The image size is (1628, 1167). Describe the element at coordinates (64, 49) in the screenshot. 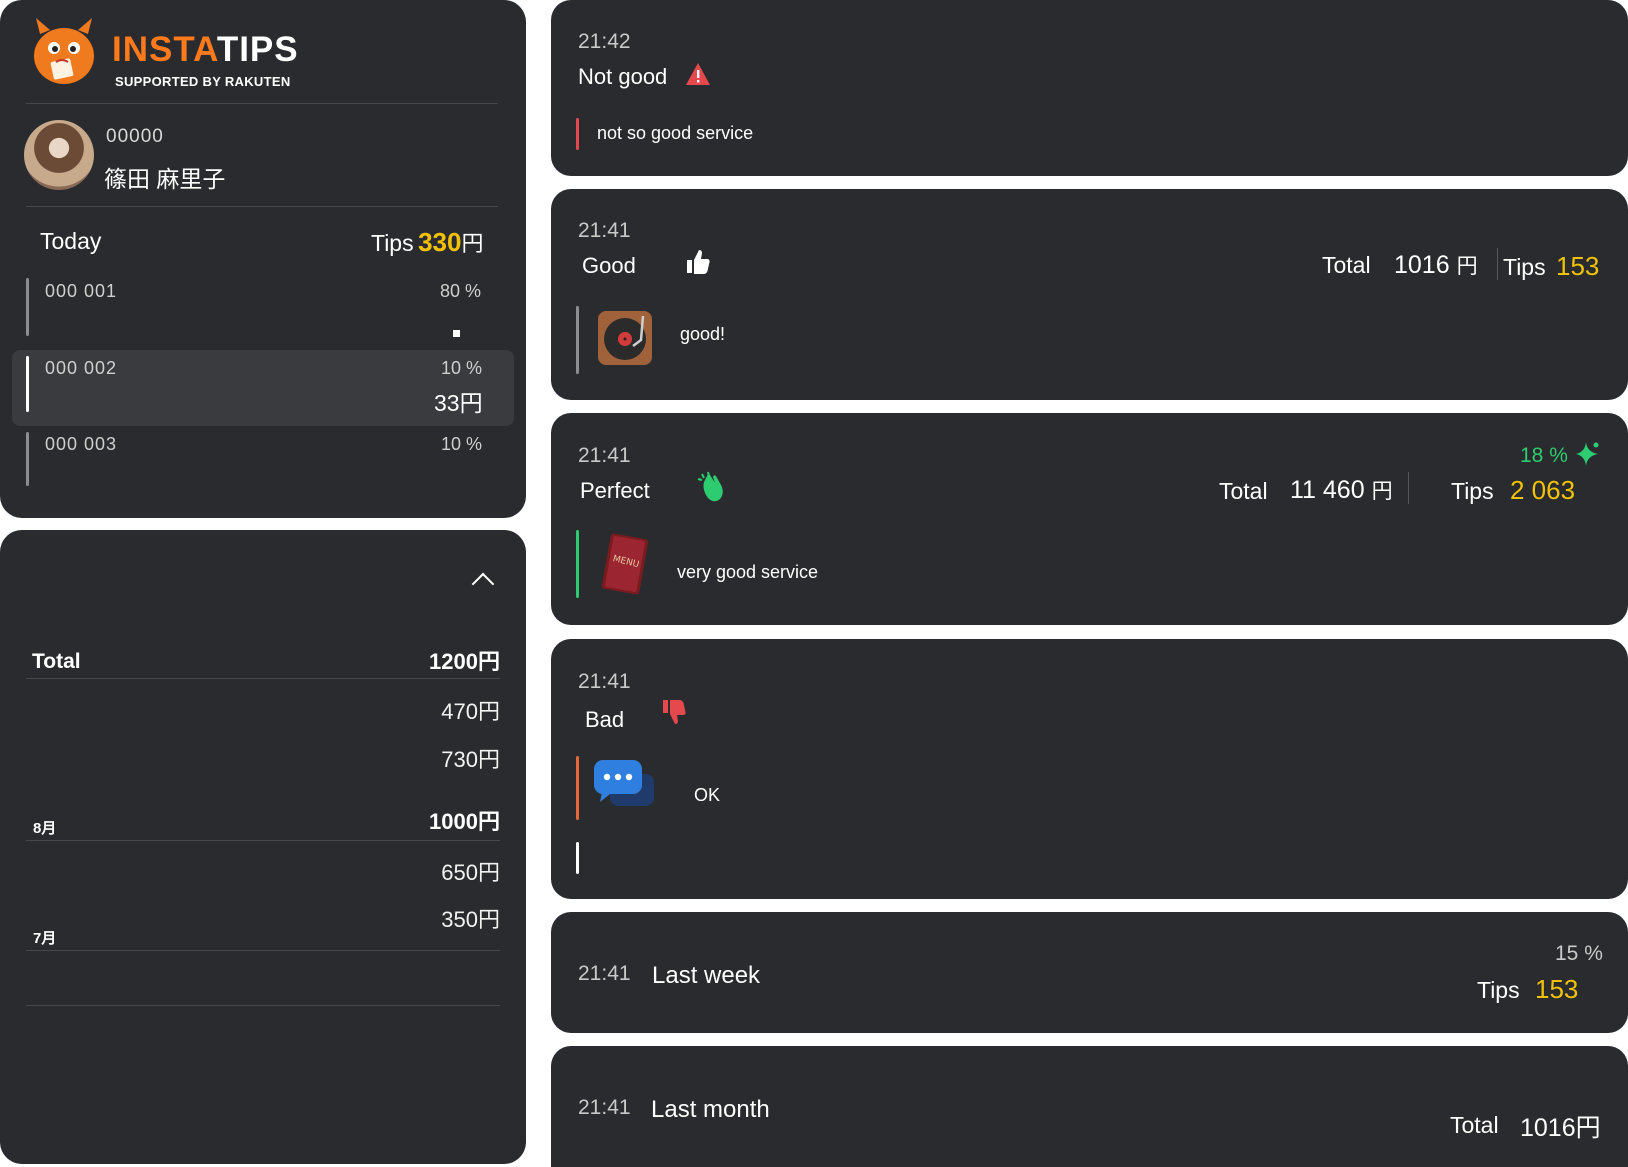

I see `mascot-logo-icon` at that location.